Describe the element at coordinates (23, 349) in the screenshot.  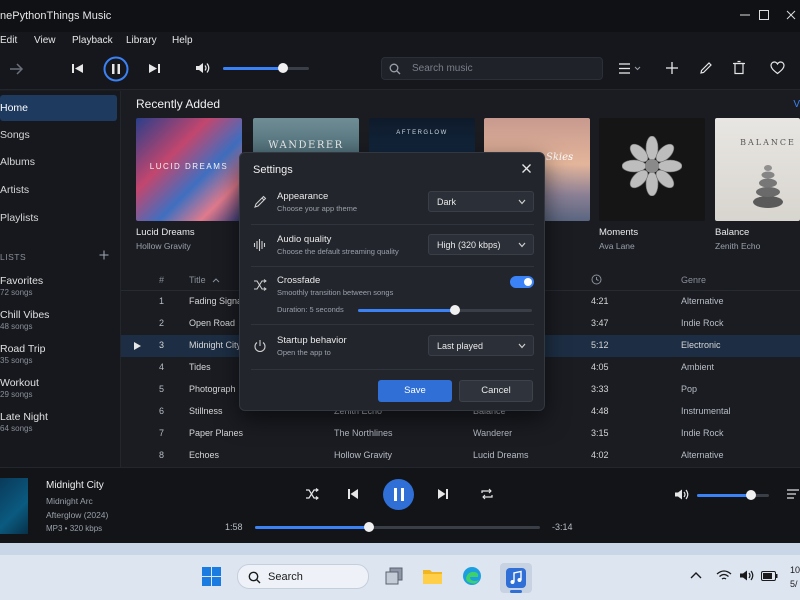
I see `playlist-name: Road Trip` at that location.